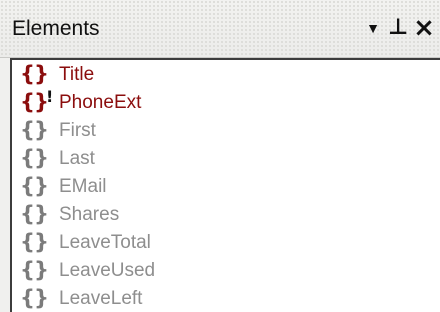  I want to click on element-label: EMail, so click(83, 186).